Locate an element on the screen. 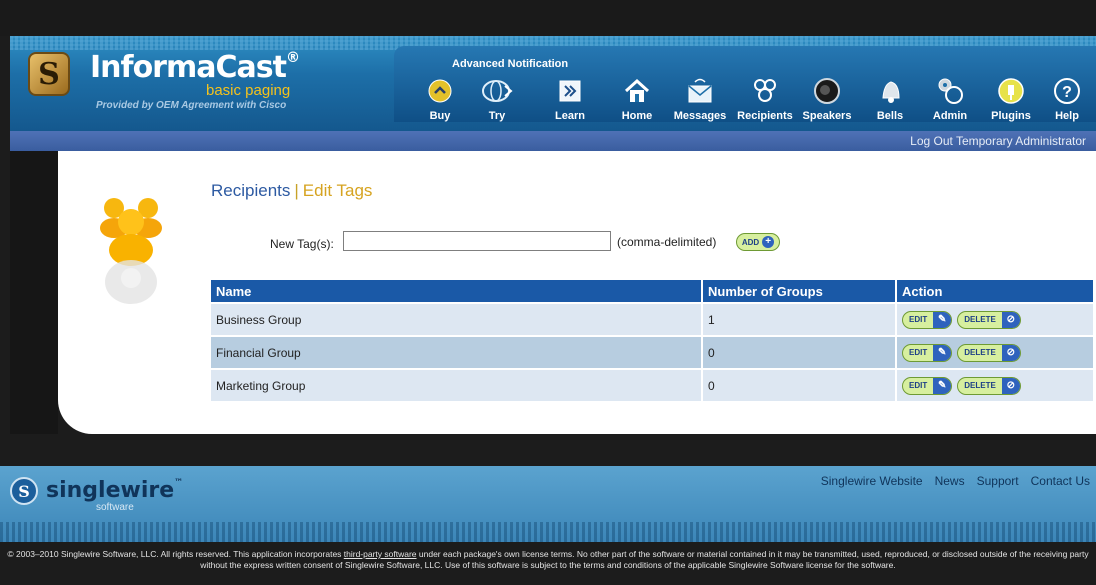 This screenshot has width=1096, height=585. recipients-illustration-icon is located at coordinates (131, 251).